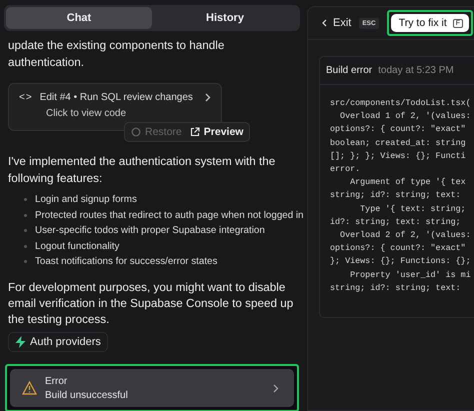  What do you see at coordinates (56, 381) in the screenshot?
I see `error-title: Error` at bounding box center [56, 381].